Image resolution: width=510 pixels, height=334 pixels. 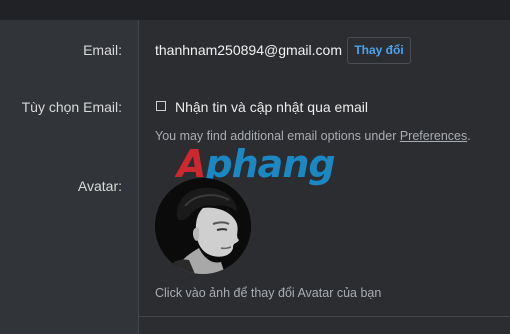 I want to click on column-divider, so click(x=138, y=177).